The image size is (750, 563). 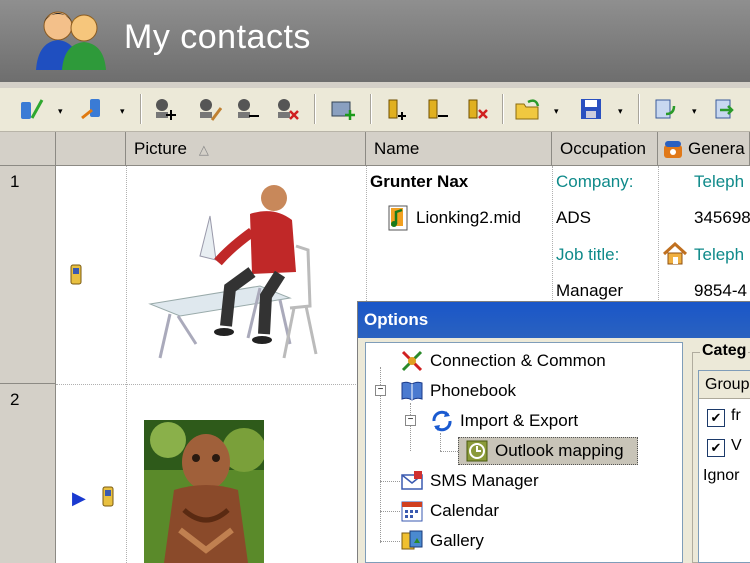 What do you see at coordinates (204, 491) in the screenshot?
I see `contact-photo-figure` at bounding box center [204, 491].